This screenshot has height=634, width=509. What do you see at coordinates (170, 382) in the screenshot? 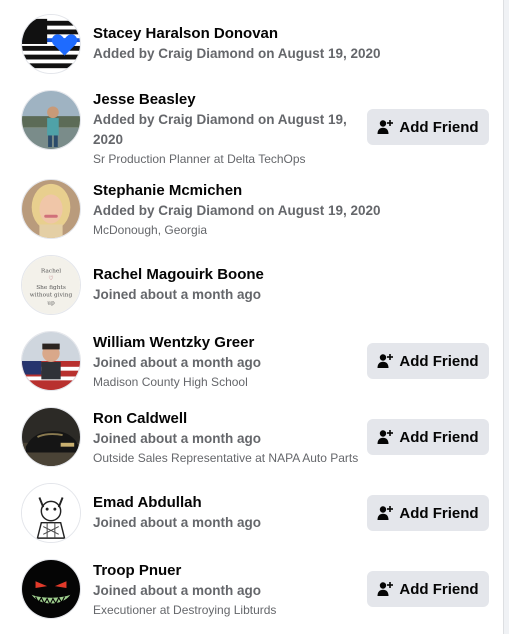
I see `member-detail: Madison County High School` at bounding box center [170, 382].